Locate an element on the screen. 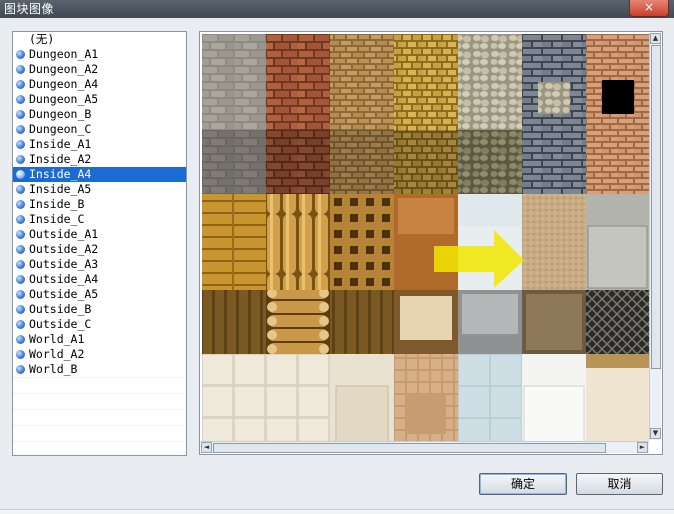 The image size is (674, 514). window-bottom-edge is located at coordinates (337, 511).